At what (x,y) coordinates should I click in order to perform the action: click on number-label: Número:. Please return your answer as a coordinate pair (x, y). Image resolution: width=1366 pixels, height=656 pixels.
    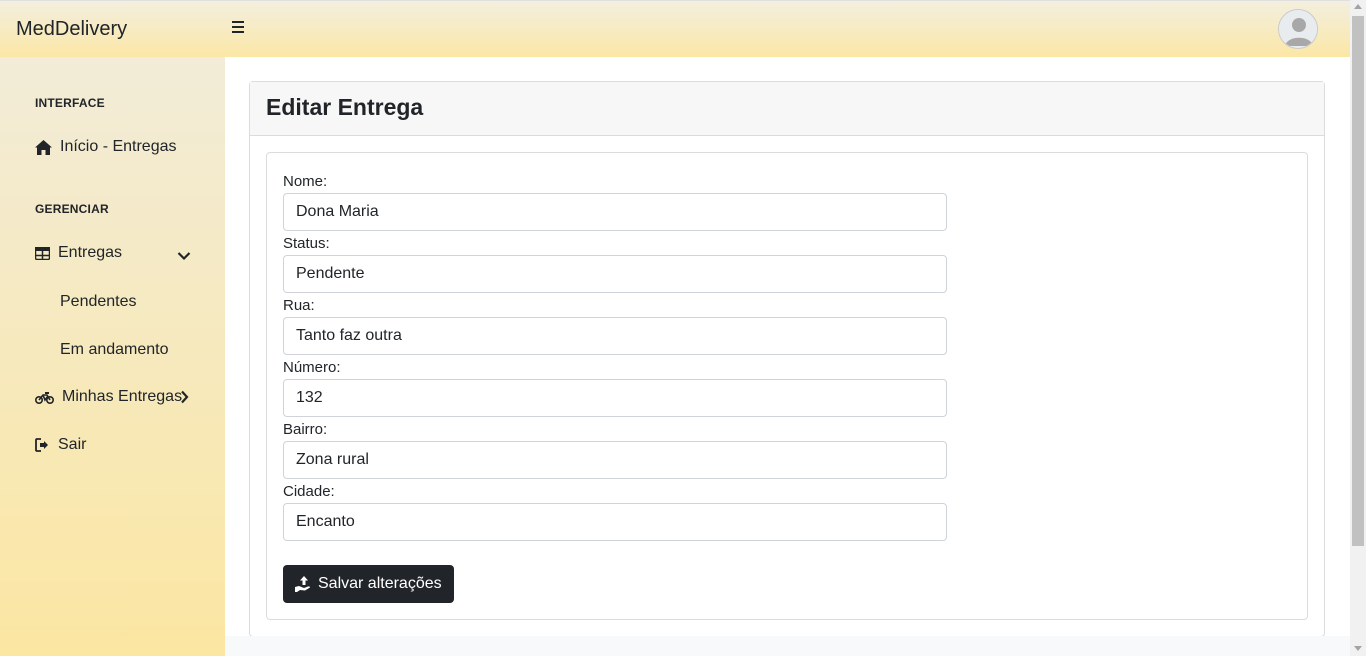
    Looking at the image, I should click on (312, 367).